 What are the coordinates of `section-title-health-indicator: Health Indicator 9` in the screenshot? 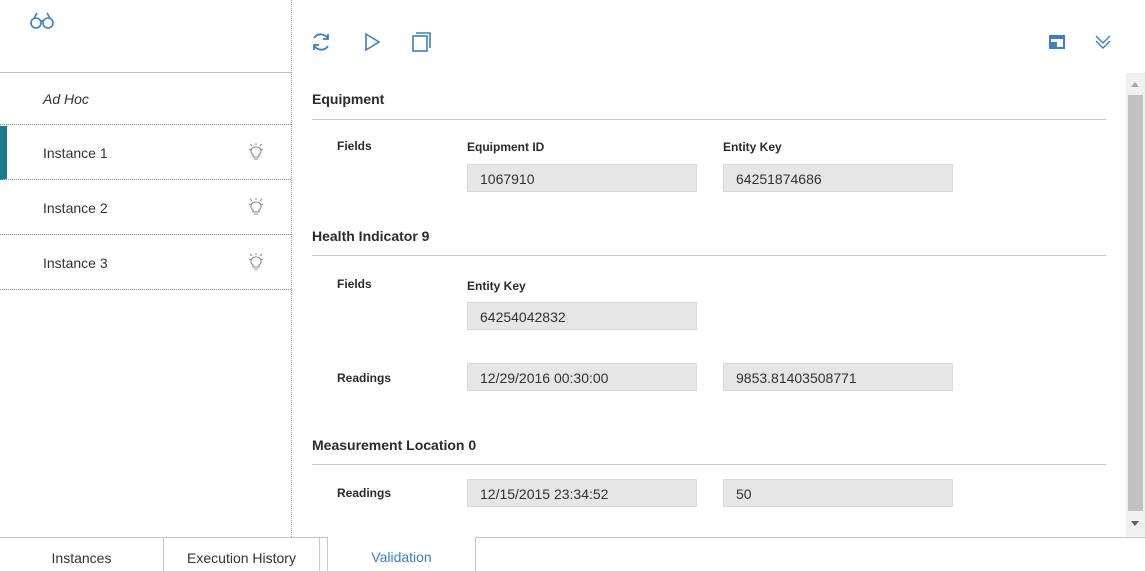 It's located at (371, 236).